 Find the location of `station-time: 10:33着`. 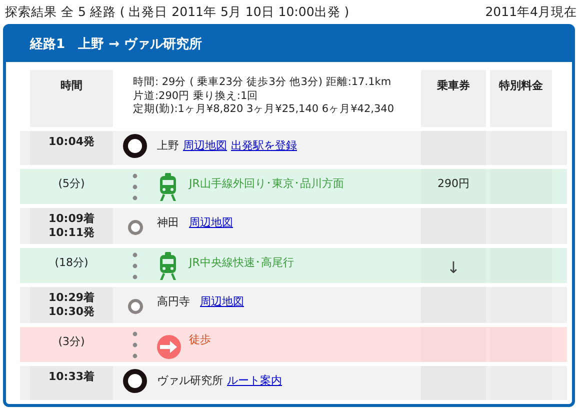

station-time: 10:33着 is located at coordinates (71, 377).